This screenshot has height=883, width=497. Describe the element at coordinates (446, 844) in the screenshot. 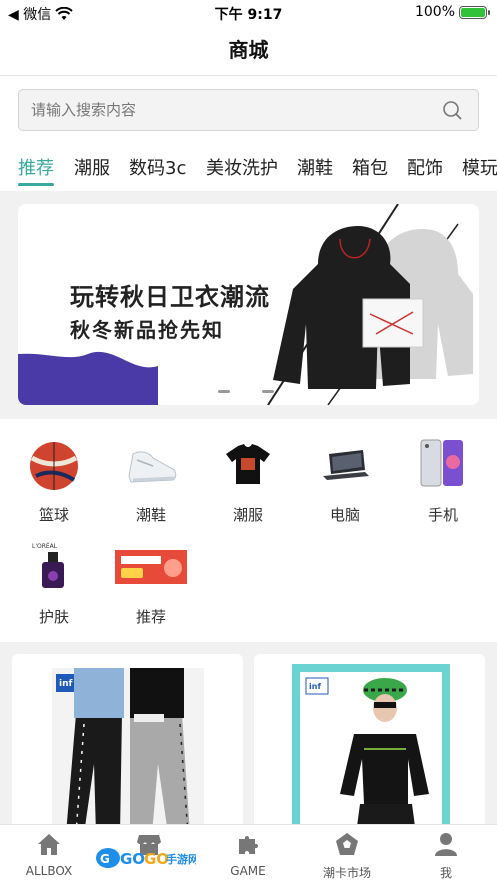

I see `person-icon` at that location.